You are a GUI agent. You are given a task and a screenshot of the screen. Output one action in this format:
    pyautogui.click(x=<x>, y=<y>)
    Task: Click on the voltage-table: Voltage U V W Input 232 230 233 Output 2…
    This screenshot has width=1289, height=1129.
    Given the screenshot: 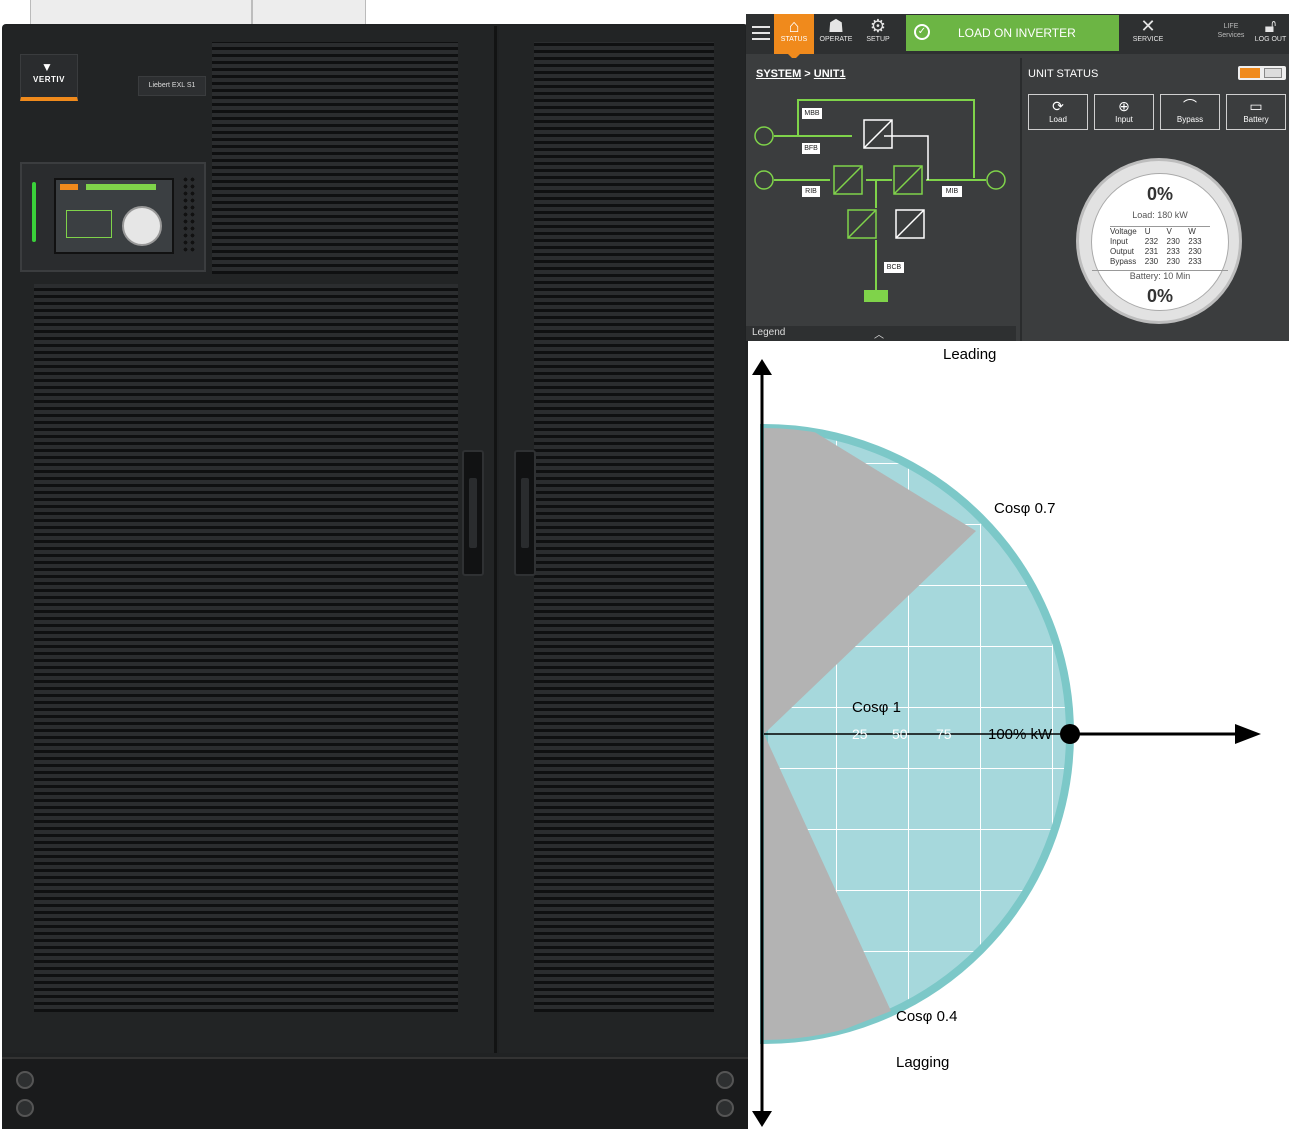 What is the action you would take?
    pyautogui.click(x=1160, y=246)
    